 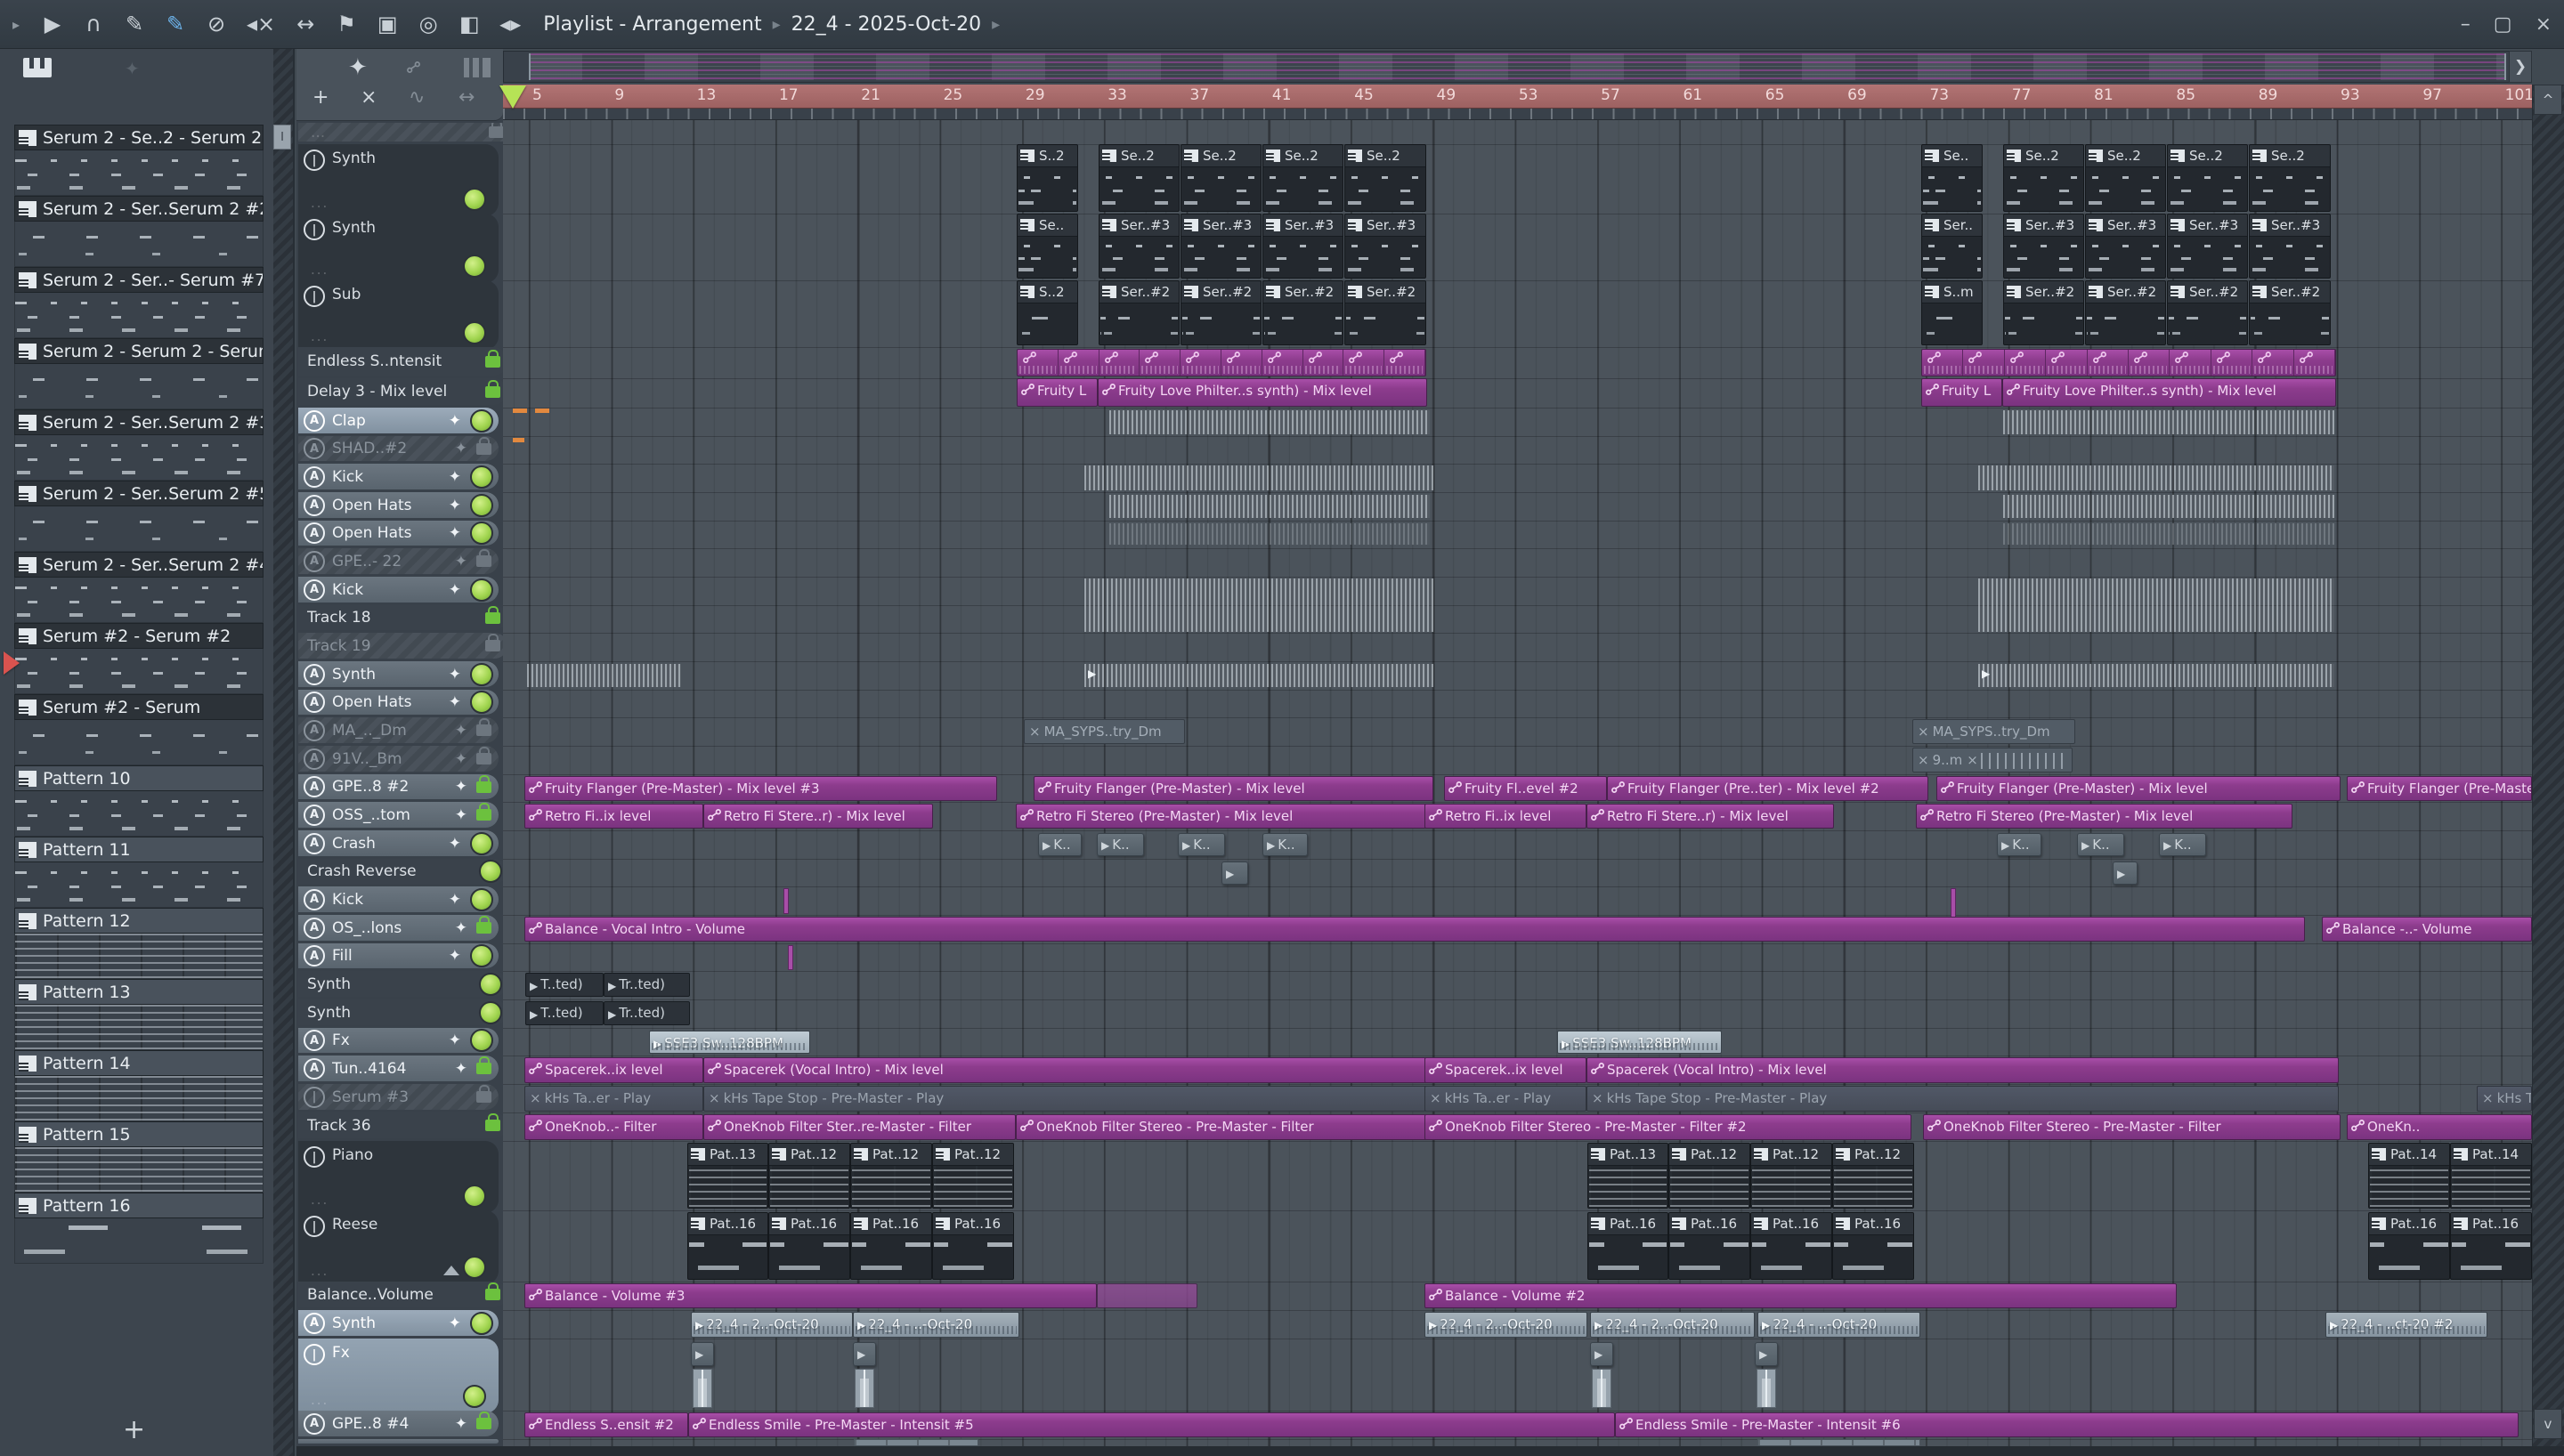 What do you see at coordinates (2548, 765) in the screenshot?
I see `vertical-scrollbar` at bounding box center [2548, 765].